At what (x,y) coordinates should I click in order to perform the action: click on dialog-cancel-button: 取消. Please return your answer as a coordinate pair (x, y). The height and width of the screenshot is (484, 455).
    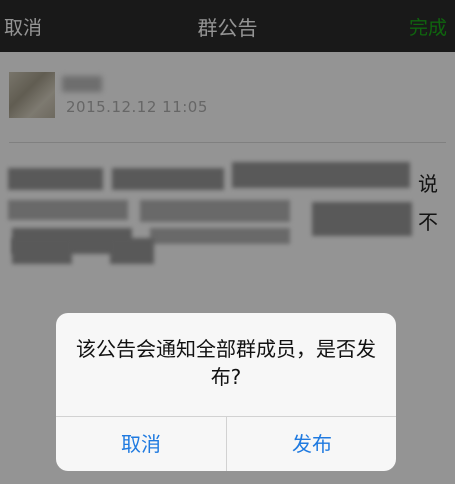
    Looking at the image, I should click on (141, 444).